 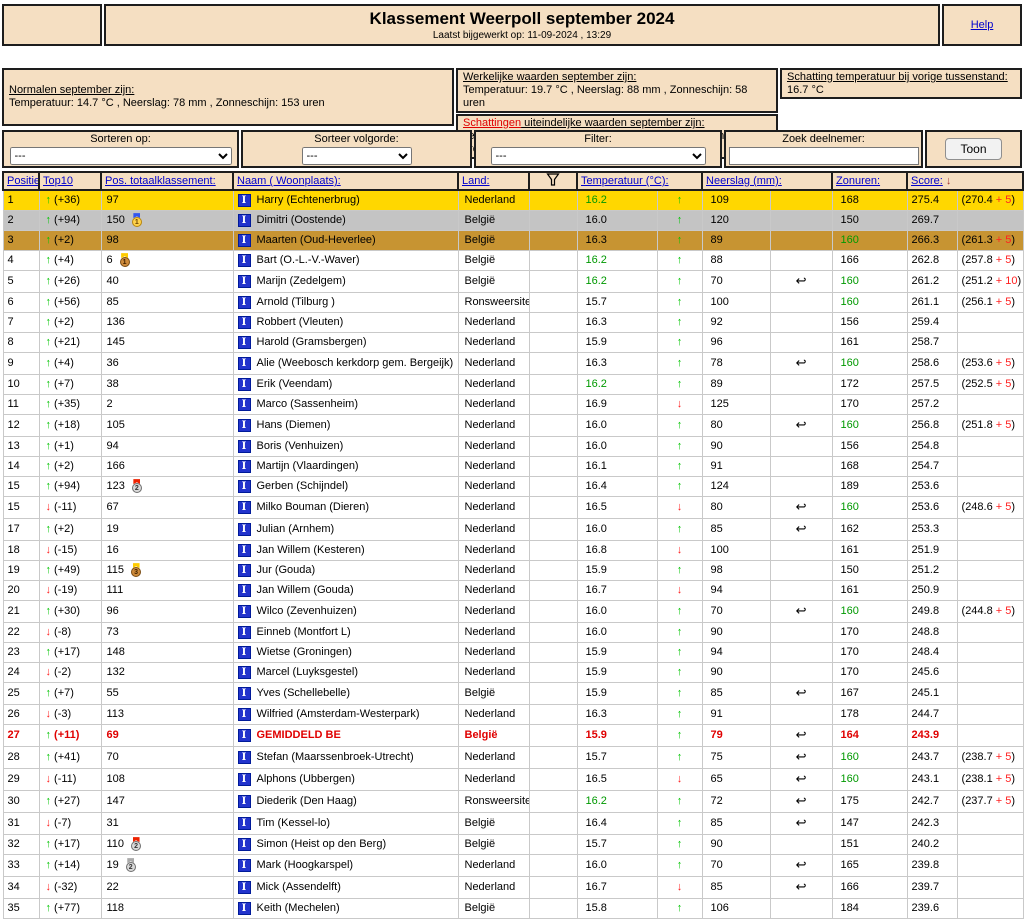 What do you see at coordinates (949, 181) in the screenshot?
I see `score-sort-direction-icon: ↓` at bounding box center [949, 181].